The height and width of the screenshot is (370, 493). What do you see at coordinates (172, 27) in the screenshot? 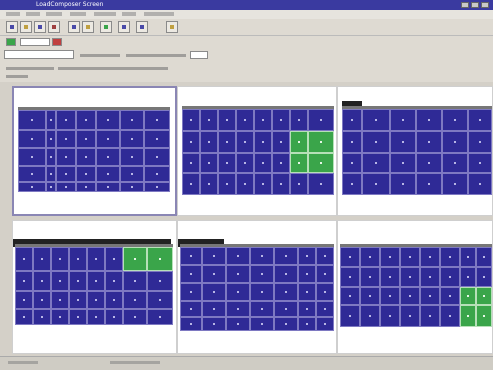
I see `settings-button` at bounding box center [172, 27].